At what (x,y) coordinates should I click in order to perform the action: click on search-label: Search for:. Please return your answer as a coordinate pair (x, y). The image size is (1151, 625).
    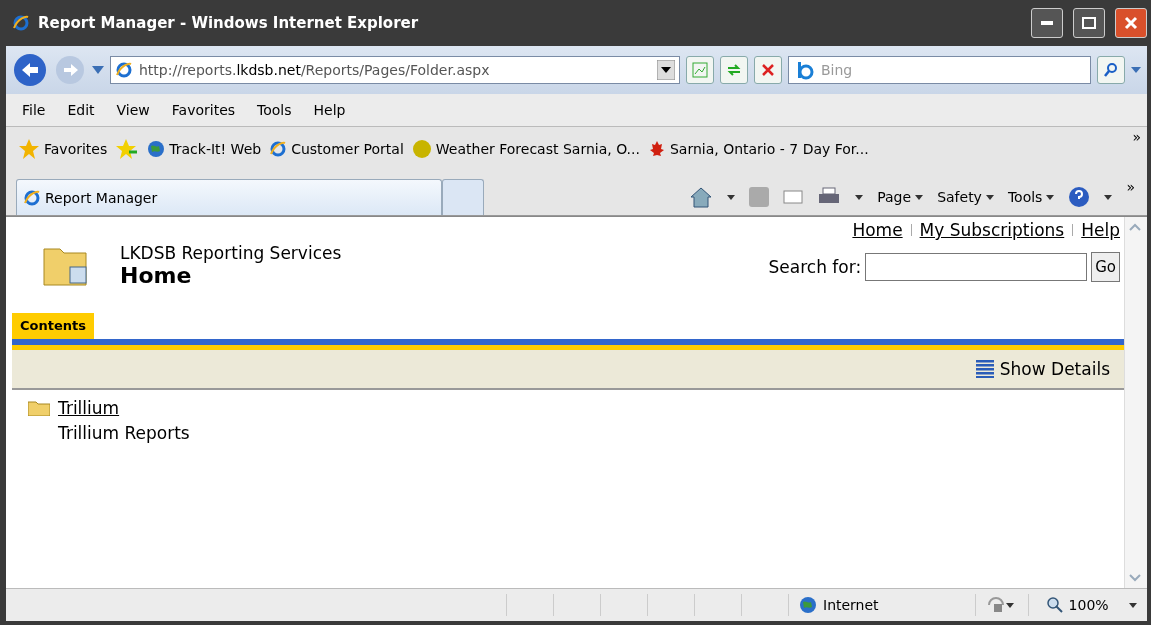
    Looking at the image, I should click on (815, 267).